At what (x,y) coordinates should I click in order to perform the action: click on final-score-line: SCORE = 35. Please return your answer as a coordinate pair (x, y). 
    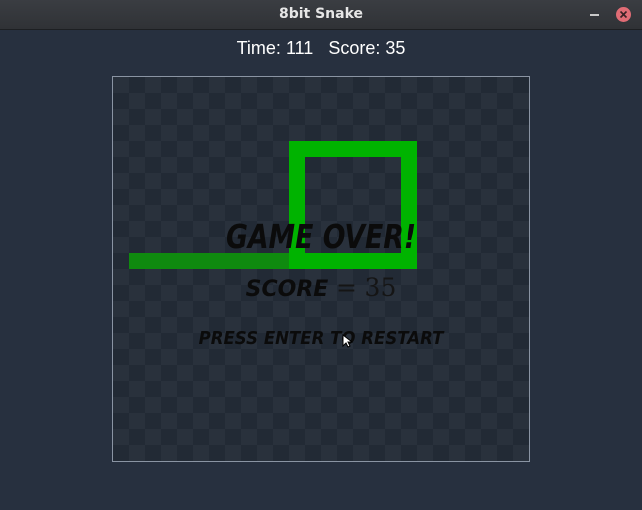
    Looking at the image, I should click on (321, 287).